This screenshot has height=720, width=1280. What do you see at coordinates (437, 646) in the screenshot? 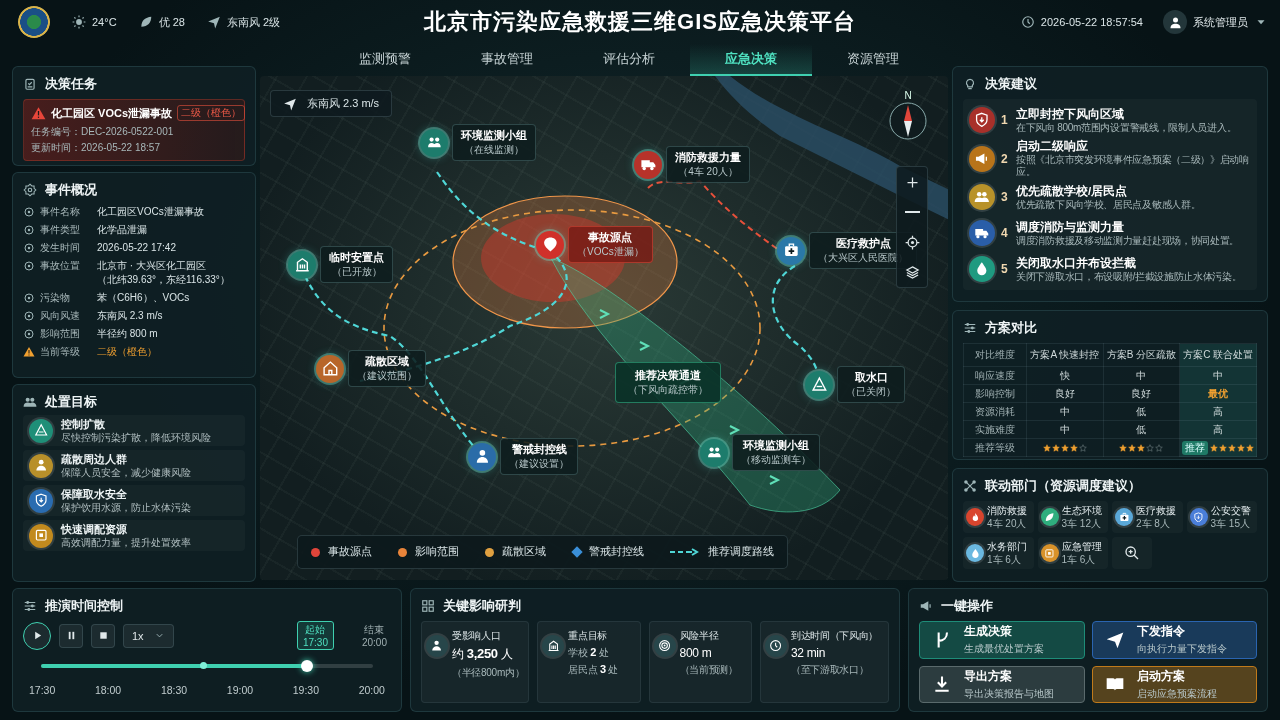
I see `person-icon` at bounding box center [437, 646].